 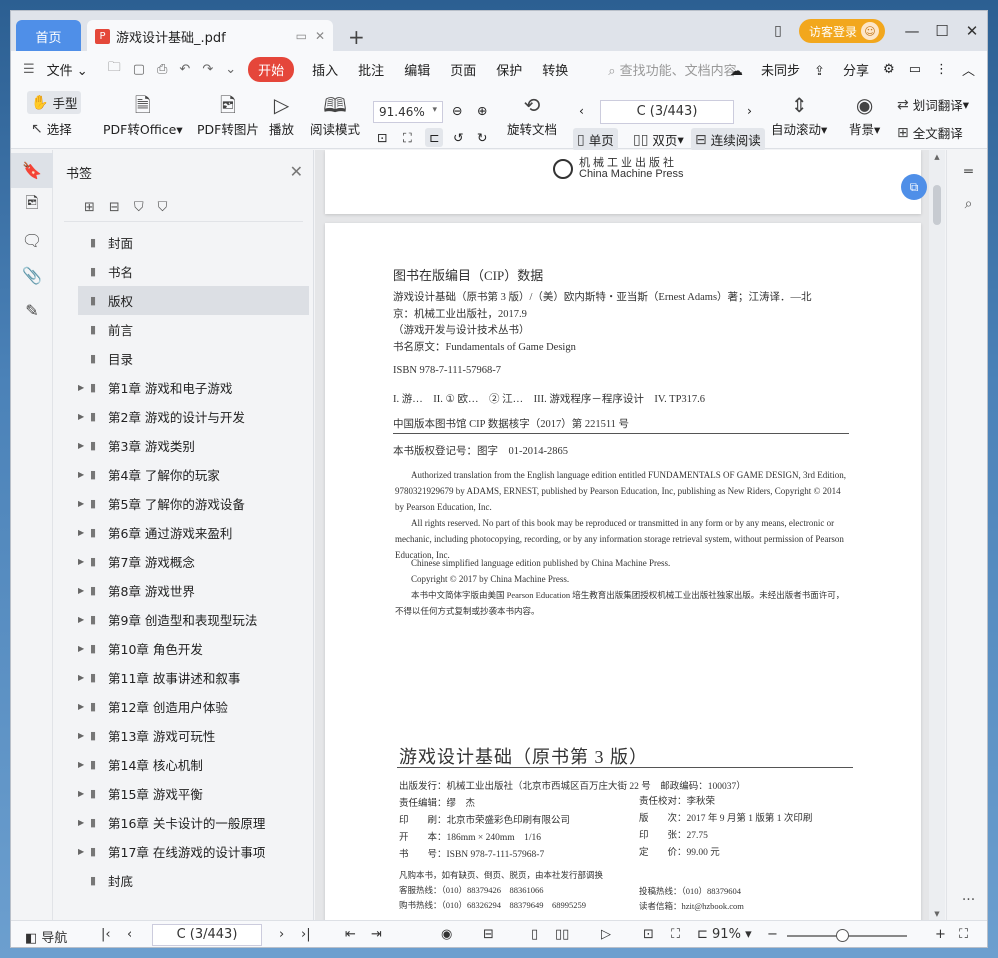 What do you see at coordinates (968, 69) in the screenshot?
I see `collapse-ribbon-icon: ︿` at bounding box center [968, 69].